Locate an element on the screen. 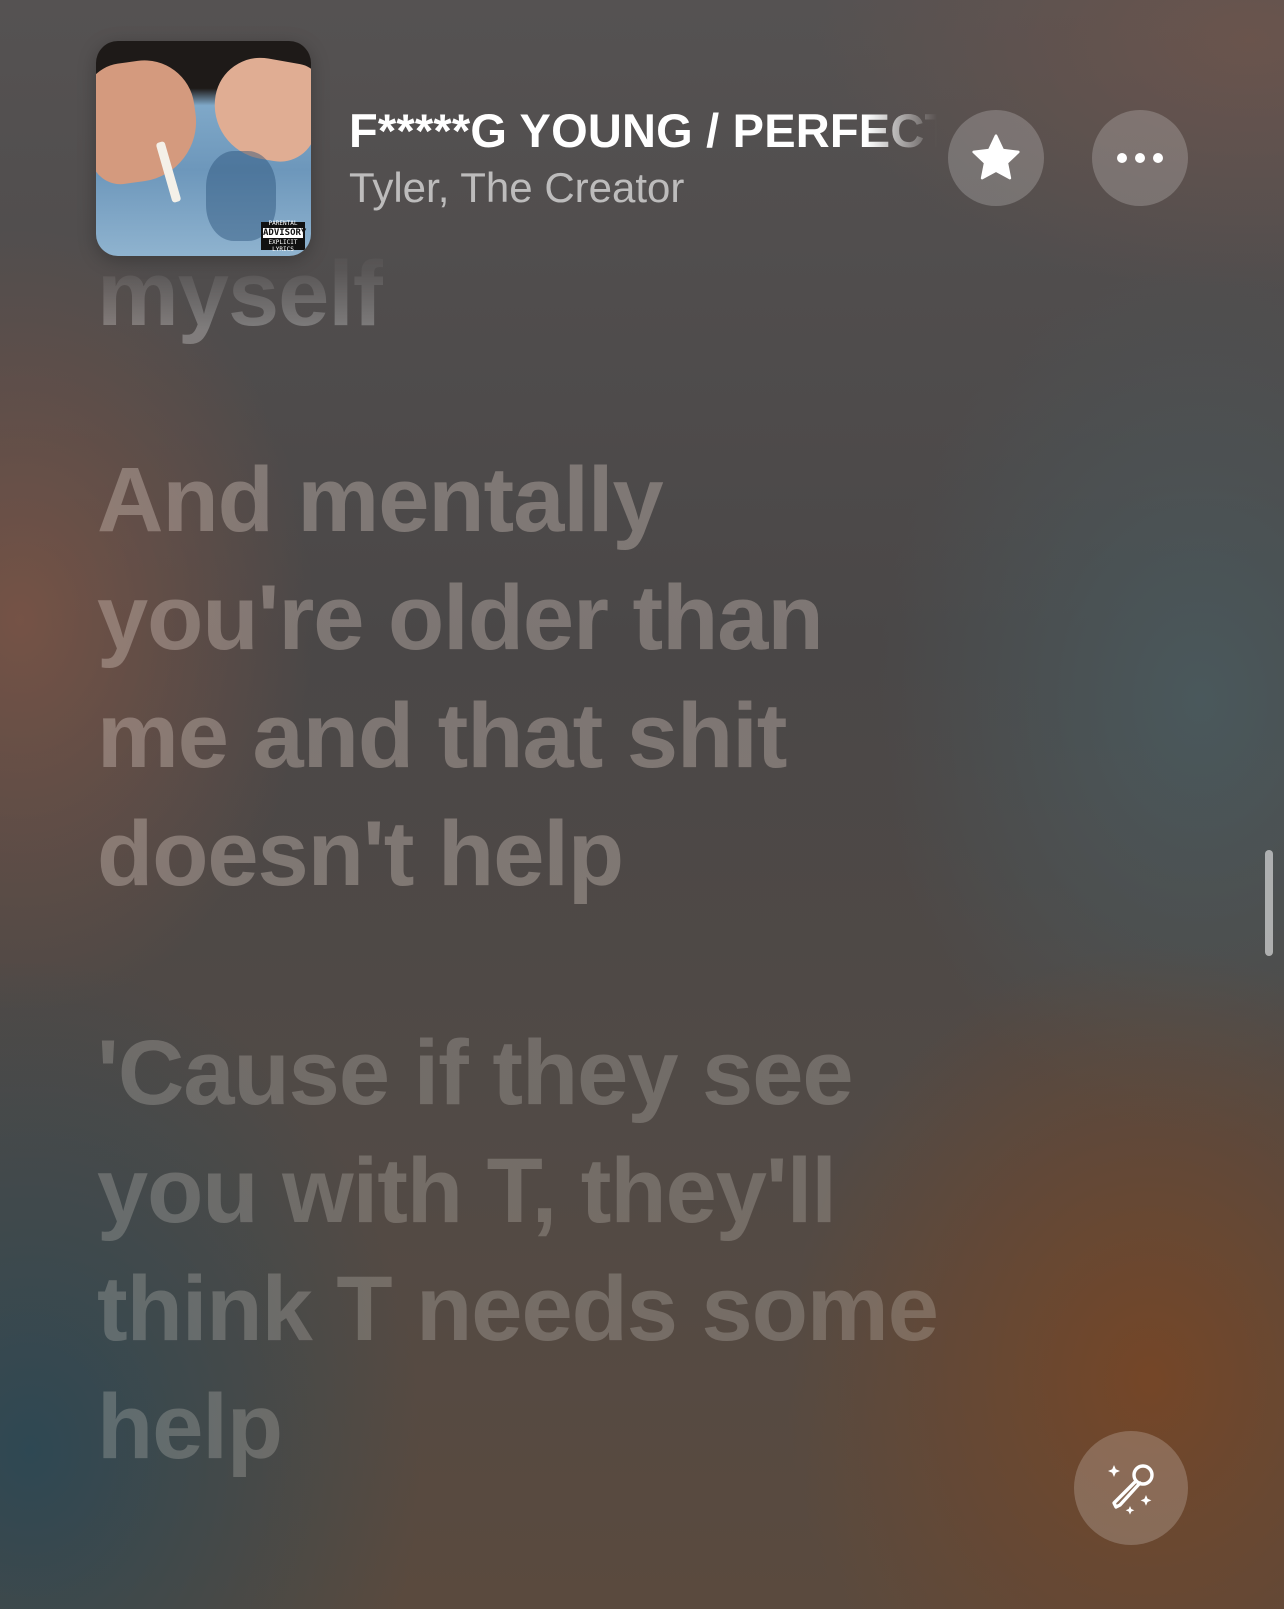 Image resolution: width=1284 pixels, height=1609 pixels. advisory-main: ADVISORY is located at coordinates (285, 232).